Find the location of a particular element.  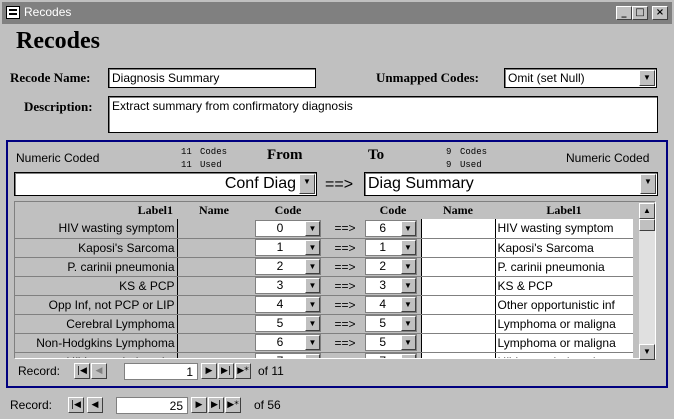

to-code-select: 4 ▼ is located at coordinates (391, 304).